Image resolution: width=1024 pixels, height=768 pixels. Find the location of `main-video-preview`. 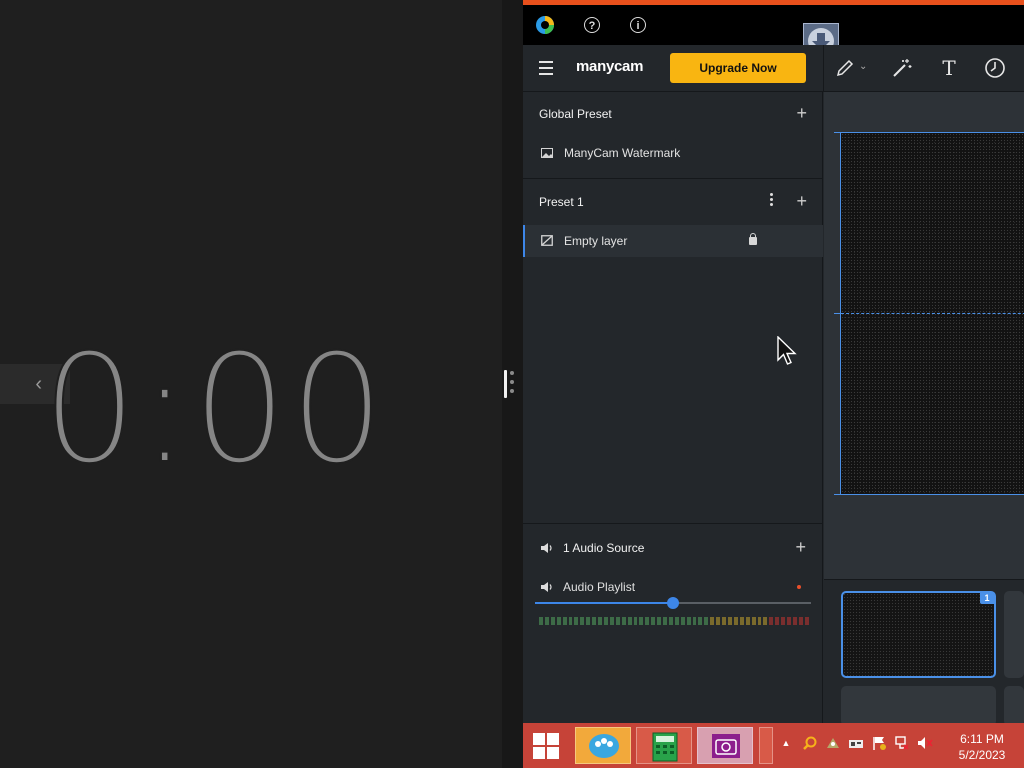

main-video-preview is located at coordinates (932, 313).